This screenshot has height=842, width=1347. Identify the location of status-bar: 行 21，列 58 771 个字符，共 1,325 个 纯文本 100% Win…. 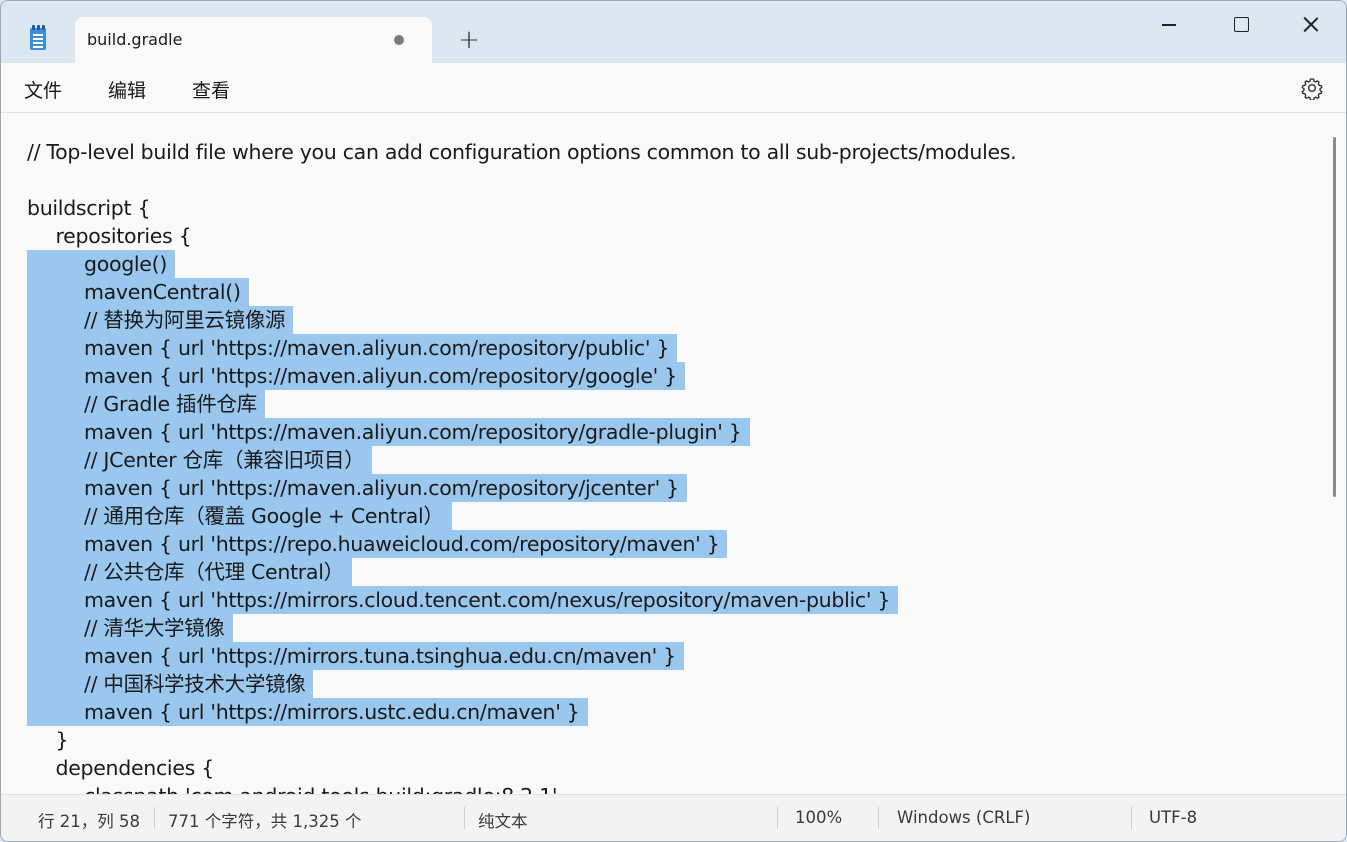
(673, 817).